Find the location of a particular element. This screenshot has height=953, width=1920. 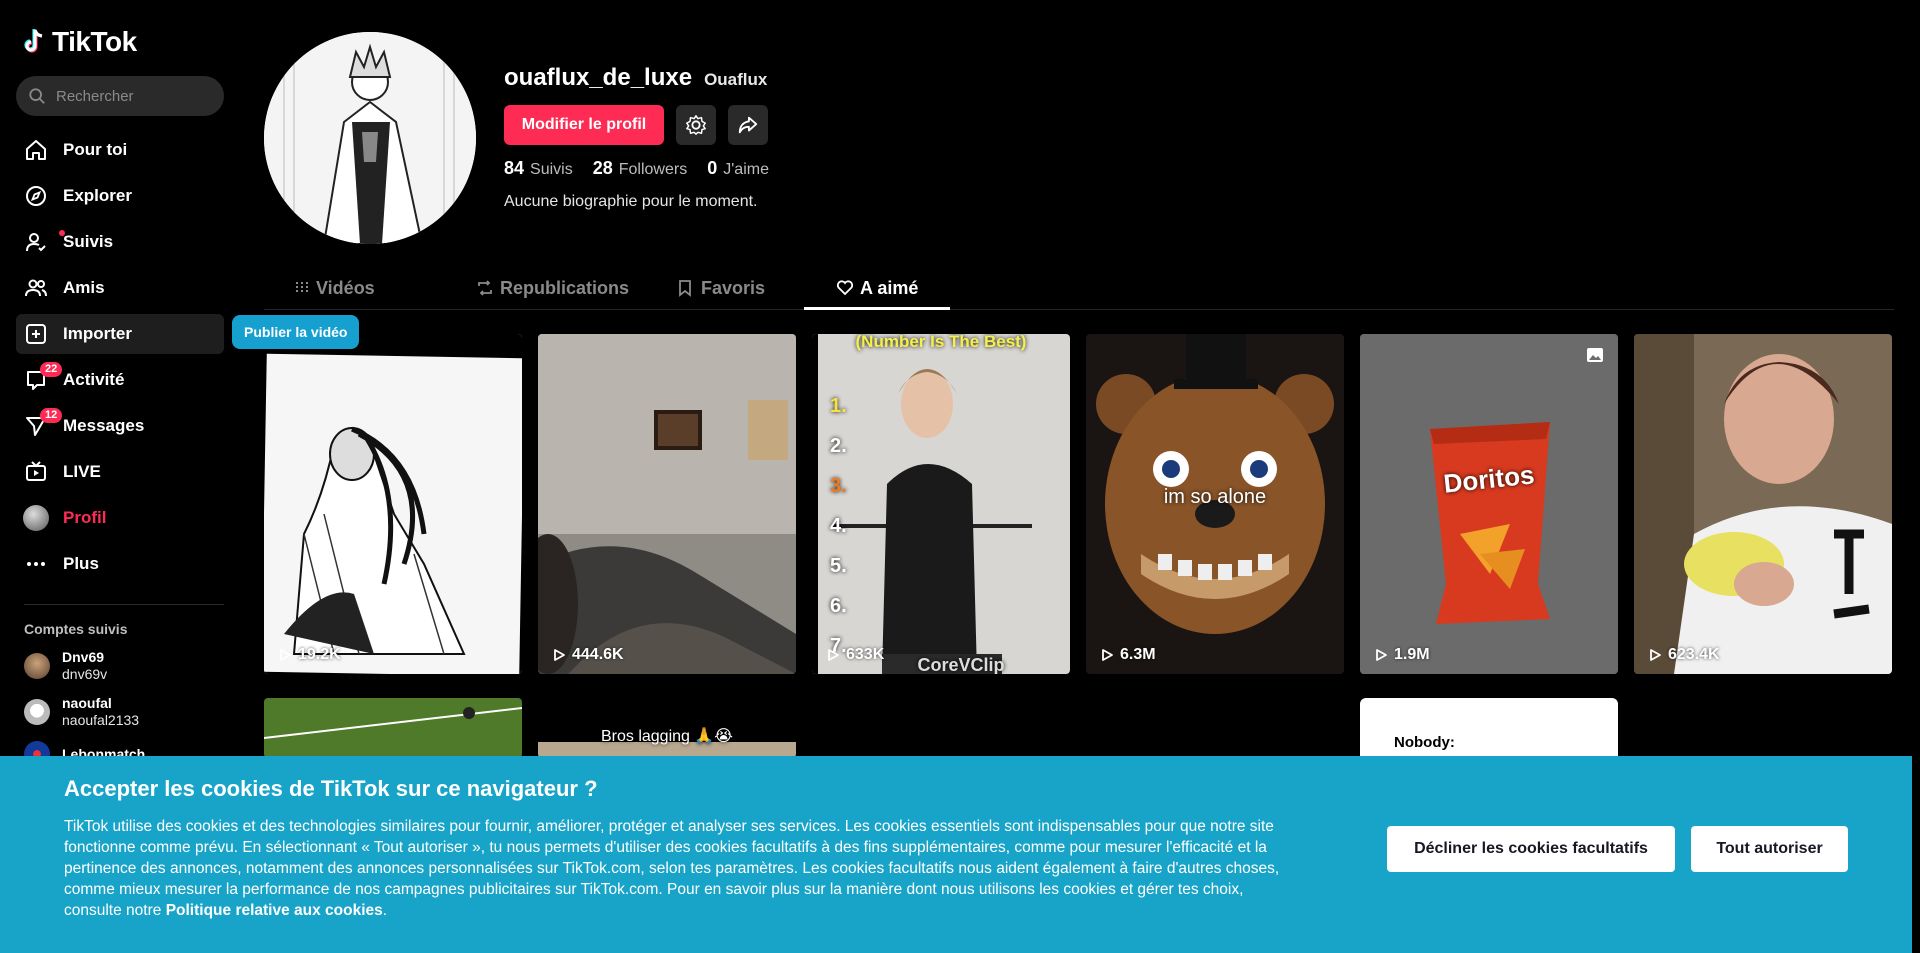

cookie-policy-link: Politique relative aux cookies is located at coordinates (274, 910).